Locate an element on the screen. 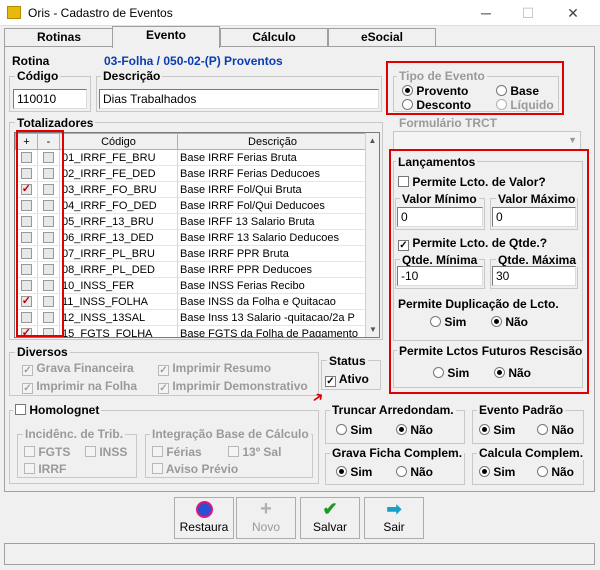 The height and width of the screenshot is (570, 600). futuros-nao: Não is located at coordinates (512, 373).